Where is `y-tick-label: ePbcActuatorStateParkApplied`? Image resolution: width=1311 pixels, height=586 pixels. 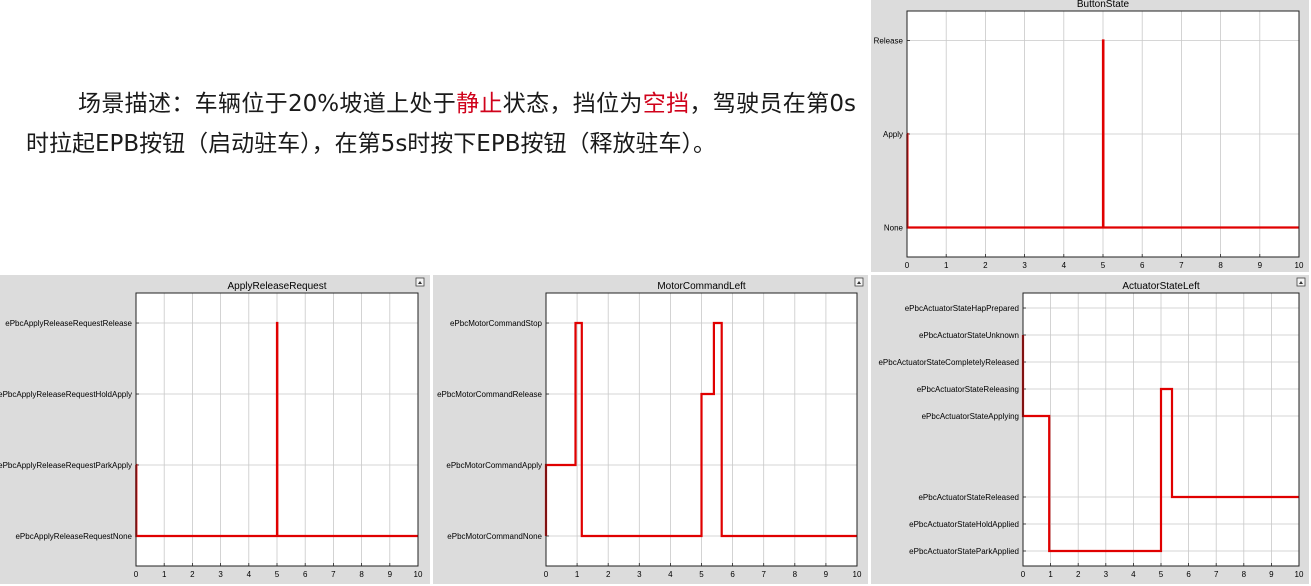
y-tick-label: ePbcActuatorStateParkApplied is located at coordinates (964, 551).